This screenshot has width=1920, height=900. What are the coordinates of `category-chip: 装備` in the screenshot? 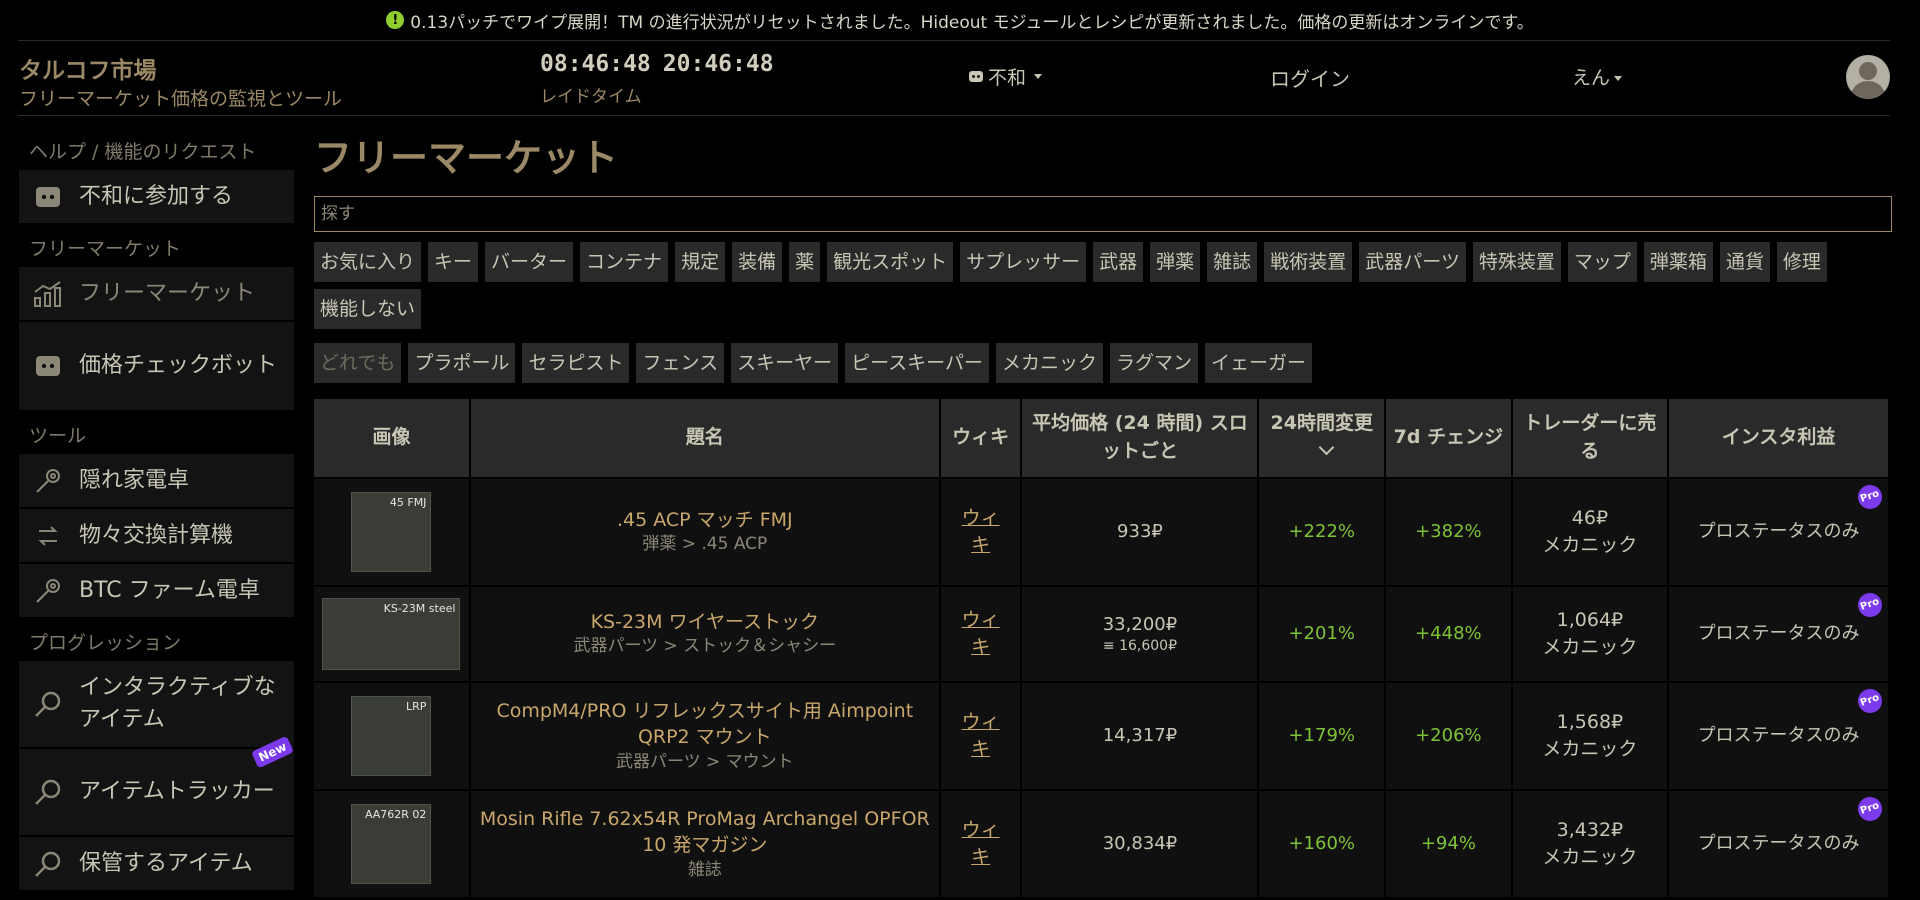 It's located at (757, 262).